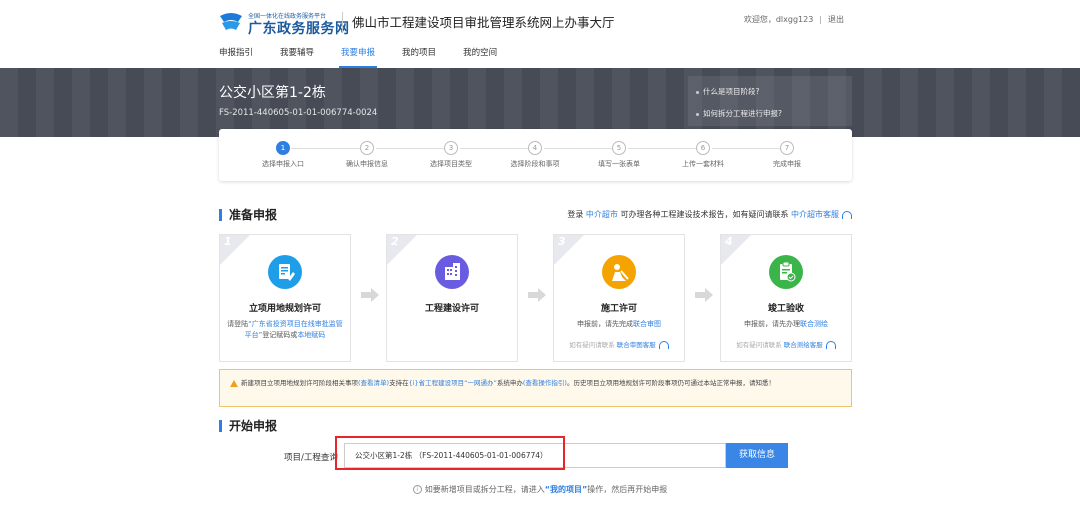  Describe the element at coordinates (787, 148) in the screenshot. I see `step-number: 7` at that location.